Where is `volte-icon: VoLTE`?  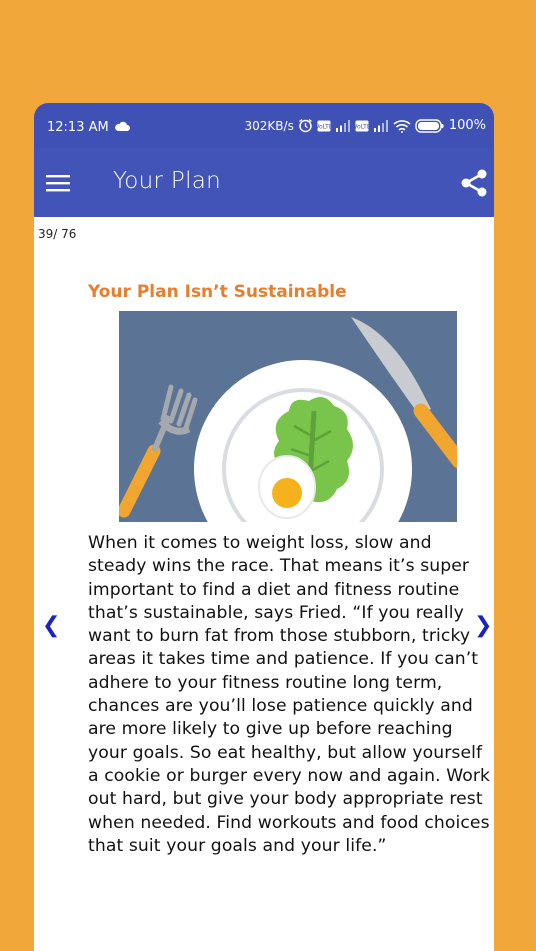
volte-icon: VoLTE is located at coordinates (324, 125).